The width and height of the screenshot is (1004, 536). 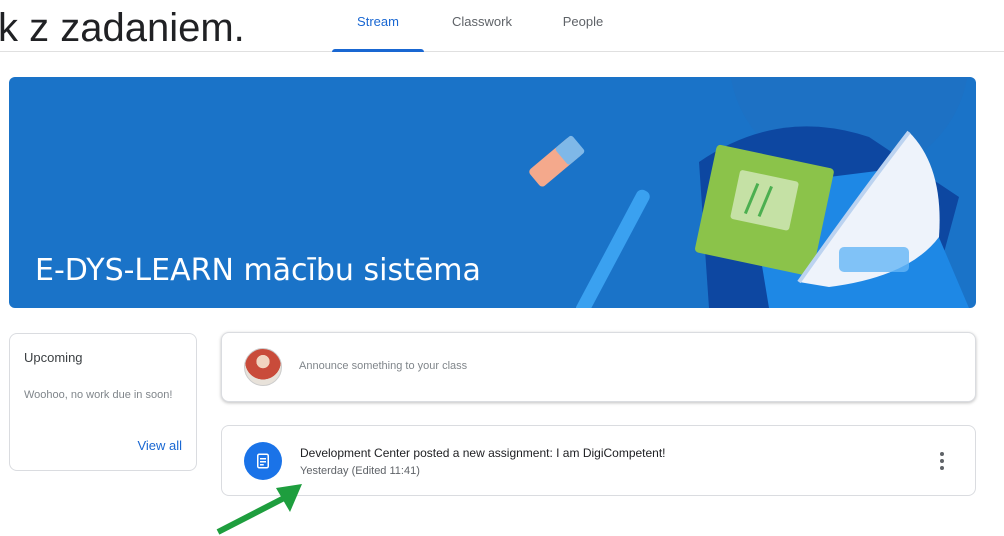 What do you see at coordinates (263, 461) in the screenshot?
I see `assignment-icon` at bounding box center [263, 461].